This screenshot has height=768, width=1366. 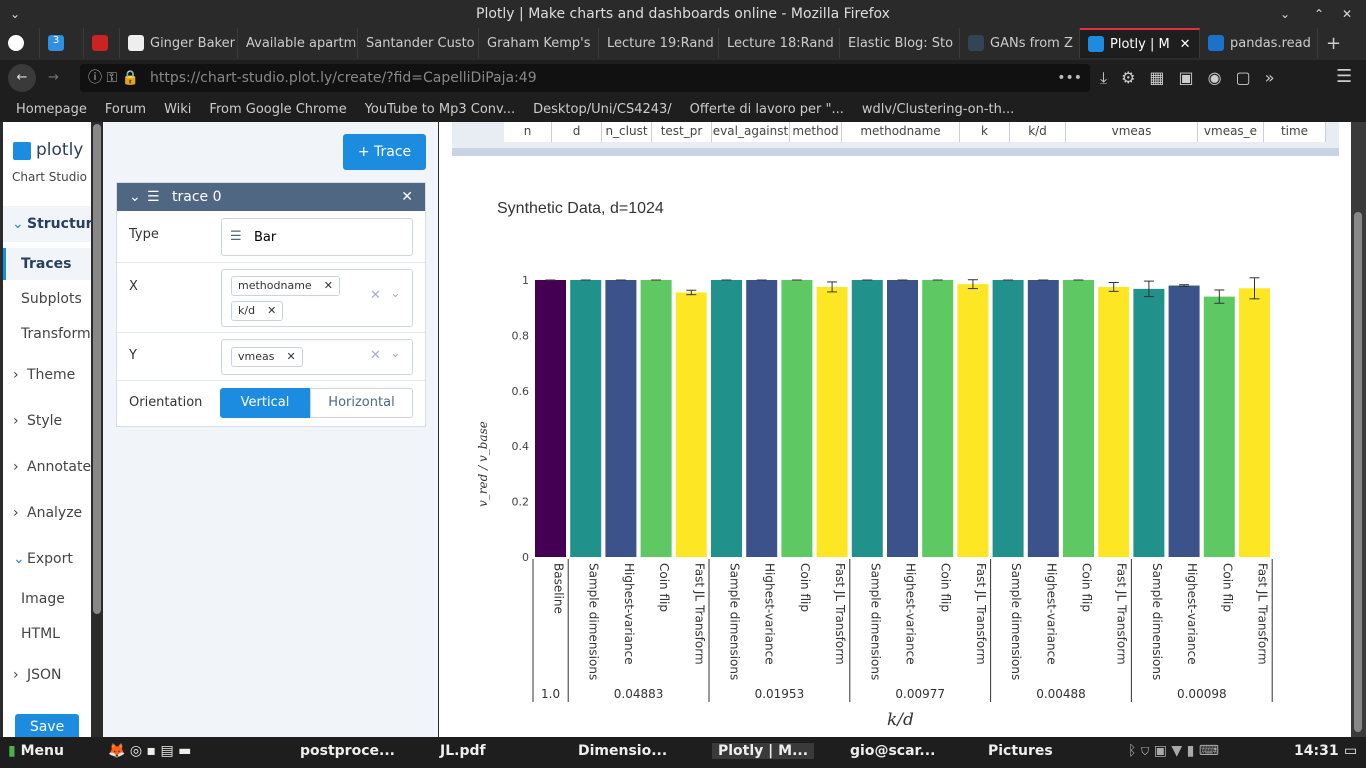 I want to click on grid-col-methodname: methodname, so click(x=901, y=132).